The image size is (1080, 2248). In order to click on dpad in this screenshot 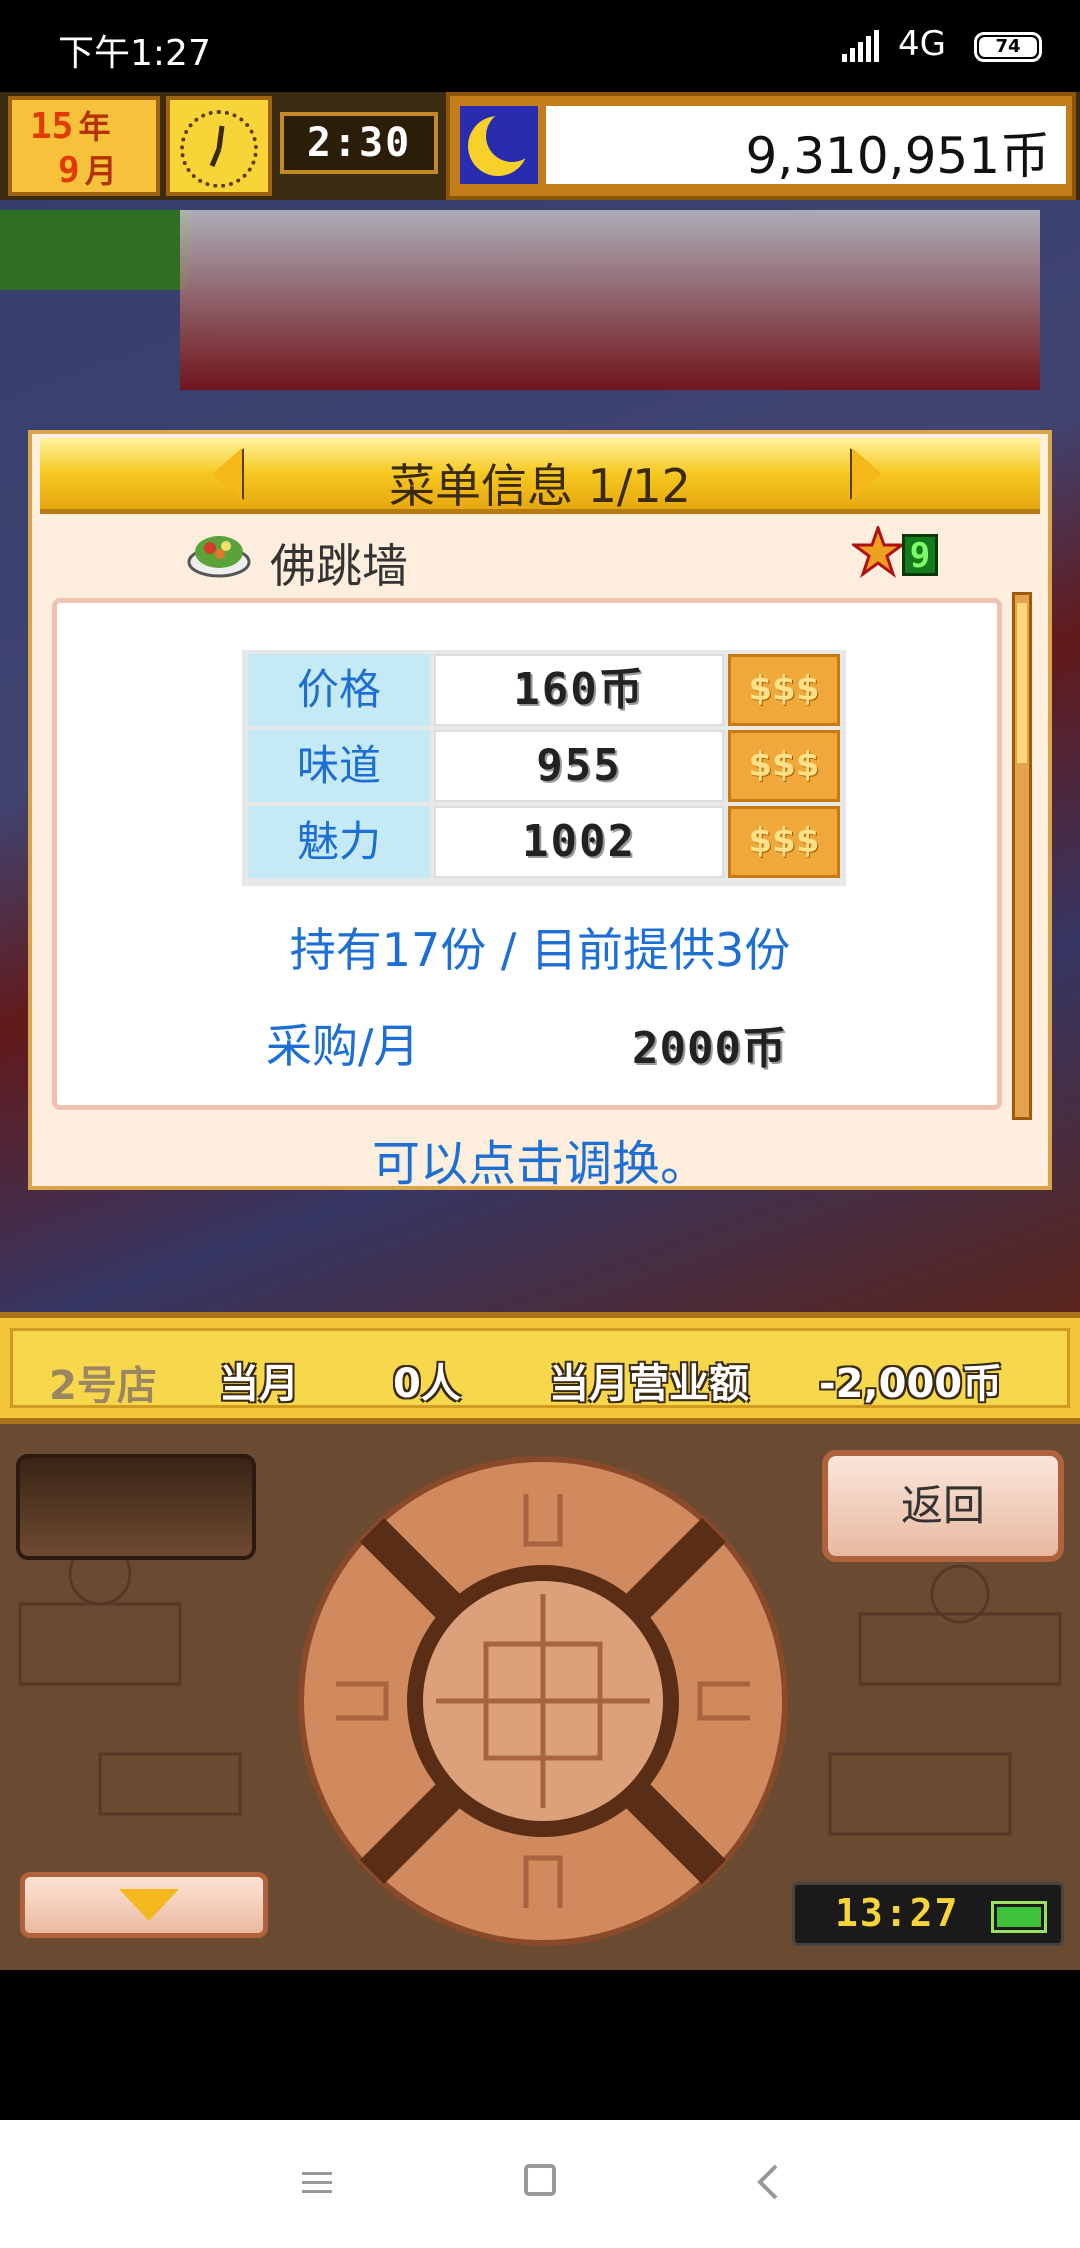, I will do `click(543, 1701)`.